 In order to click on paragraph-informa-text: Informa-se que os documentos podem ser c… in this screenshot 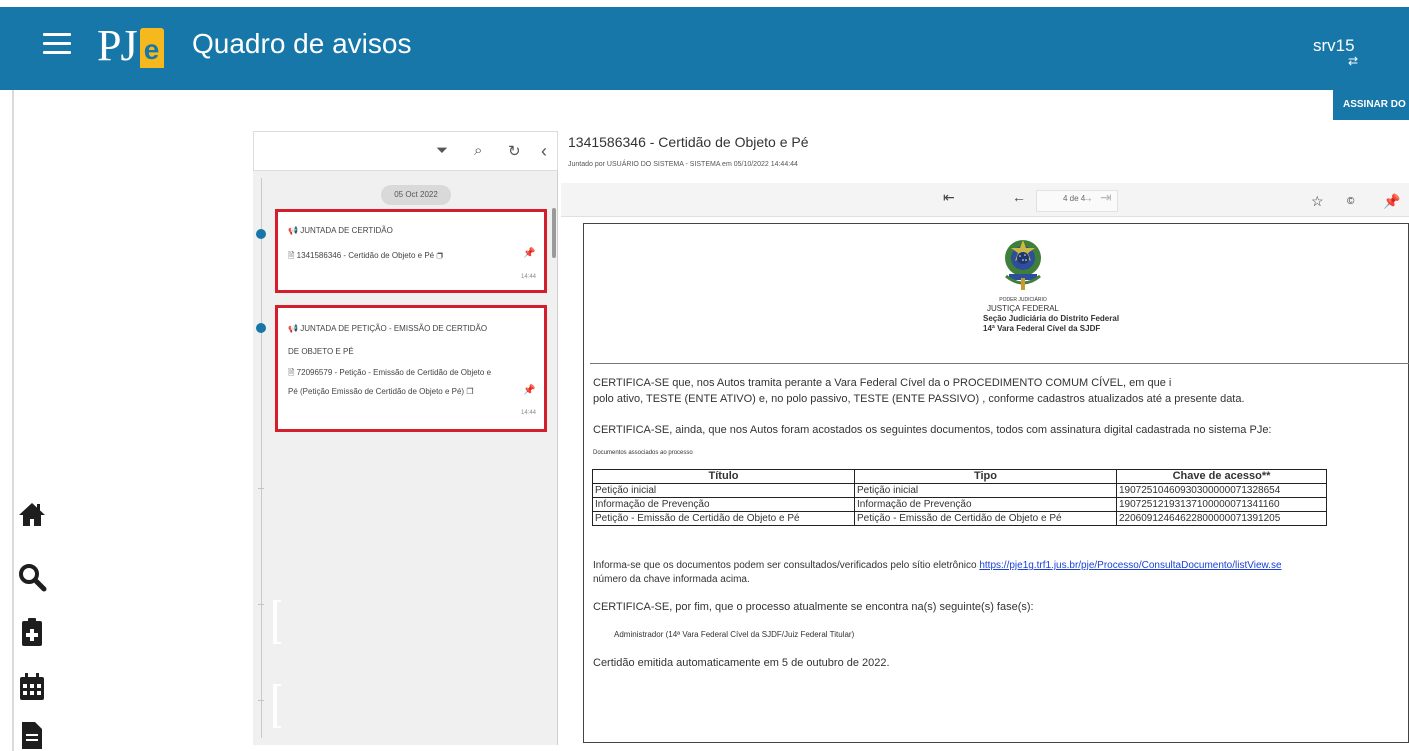, I will do `click(785, 565)`.